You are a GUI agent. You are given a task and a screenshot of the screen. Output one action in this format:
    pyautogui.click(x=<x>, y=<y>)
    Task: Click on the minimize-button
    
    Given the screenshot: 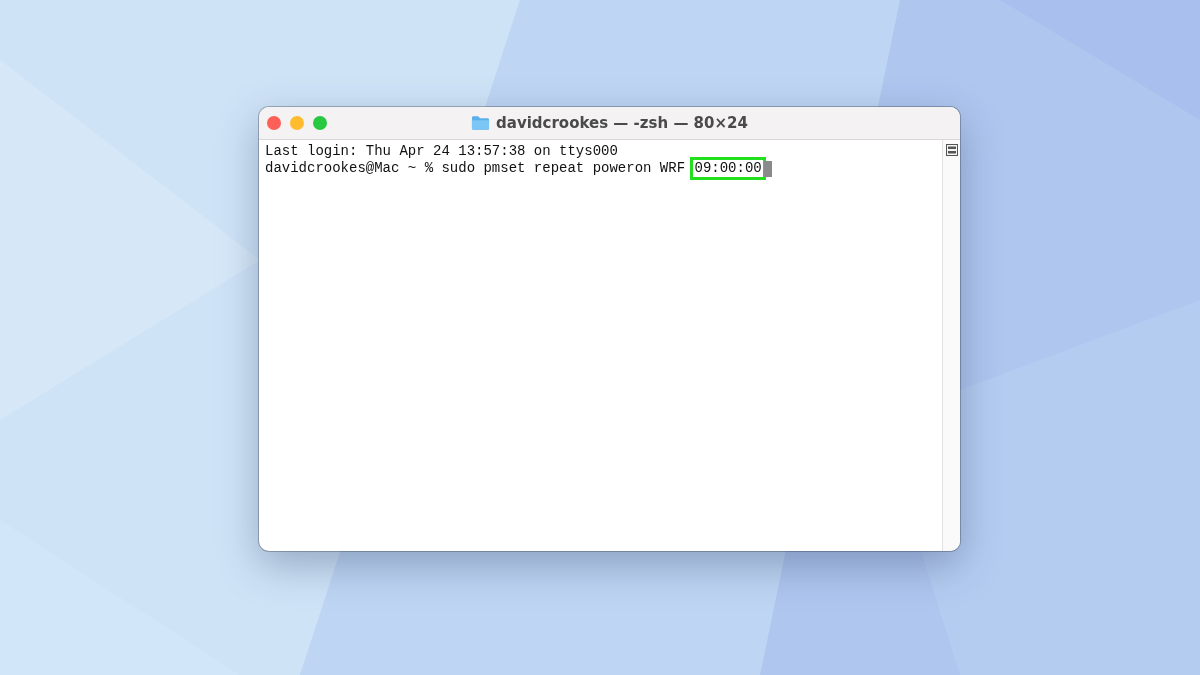 What is the action you would take?
    pyautogui.click(x=297, y=123)
    